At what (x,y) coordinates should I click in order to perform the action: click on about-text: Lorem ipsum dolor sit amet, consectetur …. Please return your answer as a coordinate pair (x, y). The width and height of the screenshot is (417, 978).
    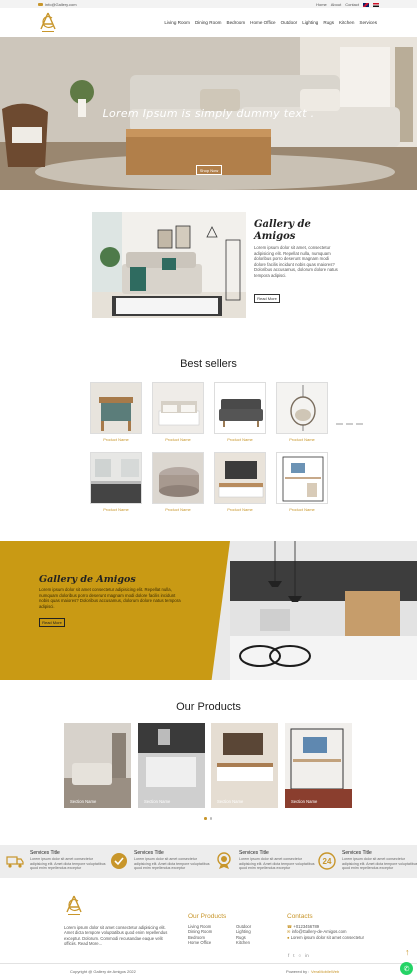
    Looking at the image, I should click on (296, 261).